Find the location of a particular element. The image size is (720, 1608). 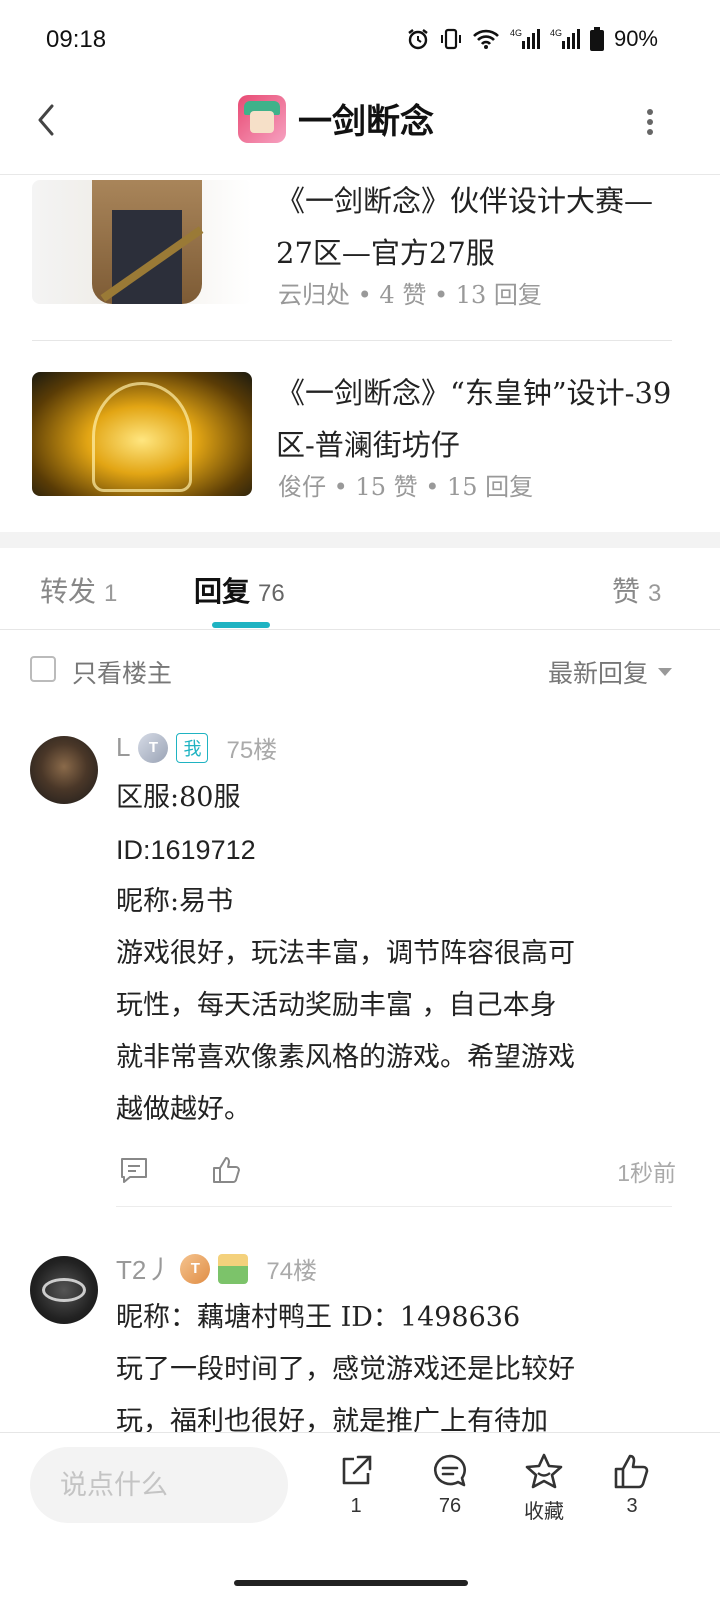

comment-count: 76 is located at coordinates (450, 1506).